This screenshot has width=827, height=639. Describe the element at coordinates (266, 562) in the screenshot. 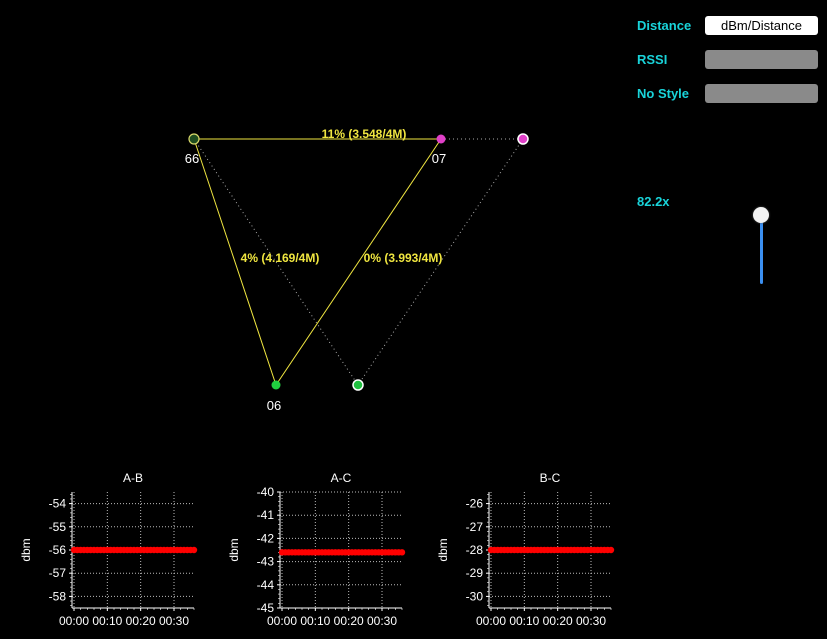

I see `chart-ytick-label: -43` at that location.